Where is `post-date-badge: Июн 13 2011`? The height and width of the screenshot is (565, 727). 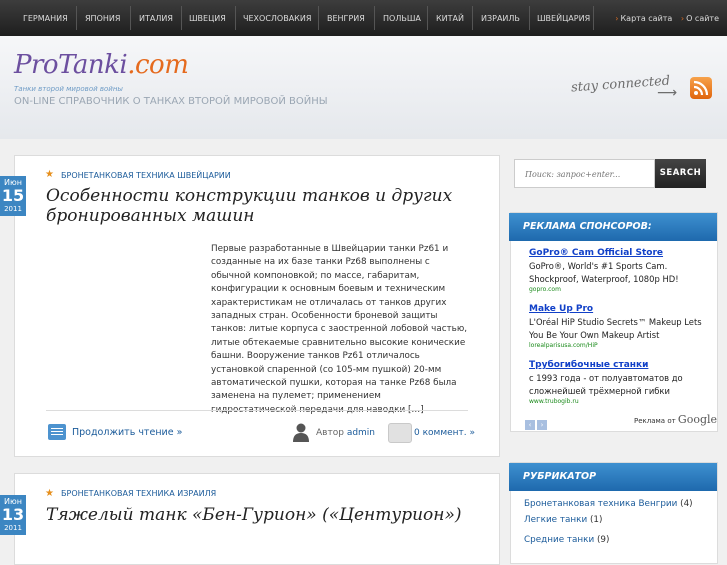
post-date-badge: Июн 13 2011 is located at coordinates (13, 515).